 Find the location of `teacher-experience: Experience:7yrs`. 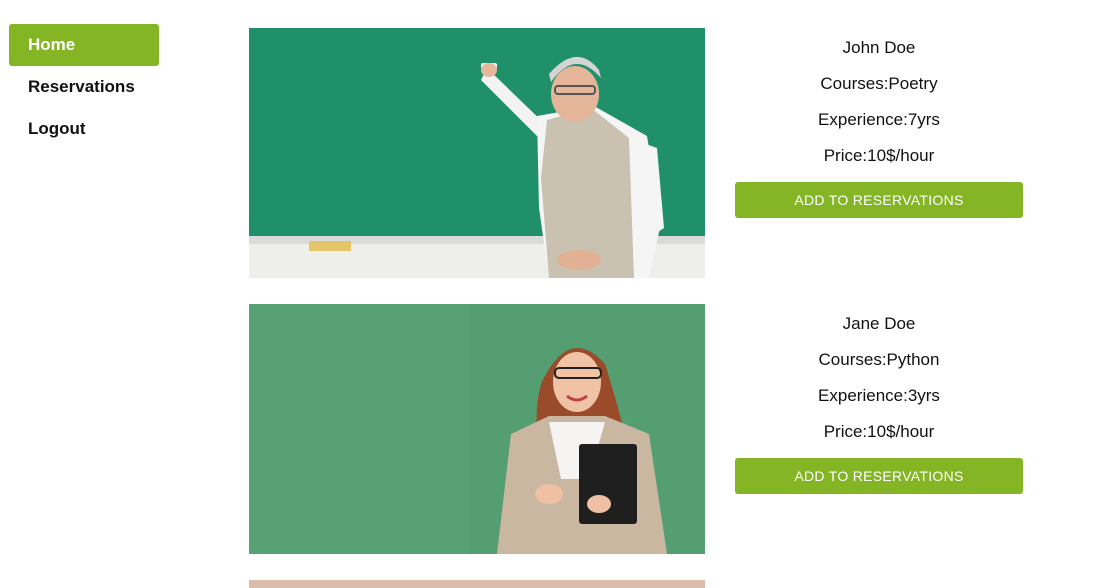

teacher-experience: Experience:7yrs is located at coordinates (879, 119).